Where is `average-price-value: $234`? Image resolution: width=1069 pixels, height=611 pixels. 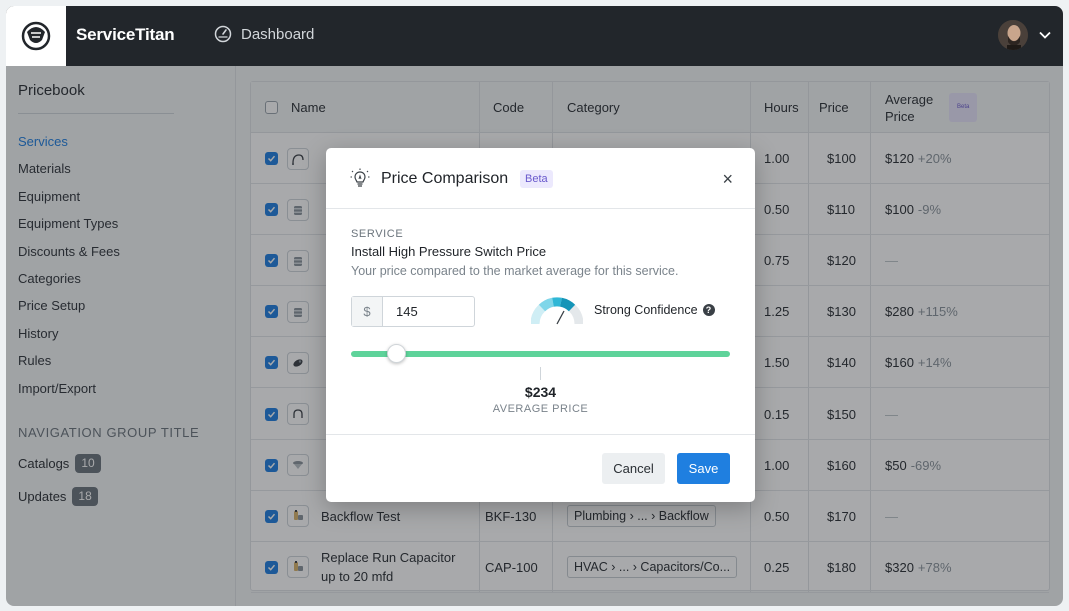 average-price-value: $234 is located at coordinates (540, 392).